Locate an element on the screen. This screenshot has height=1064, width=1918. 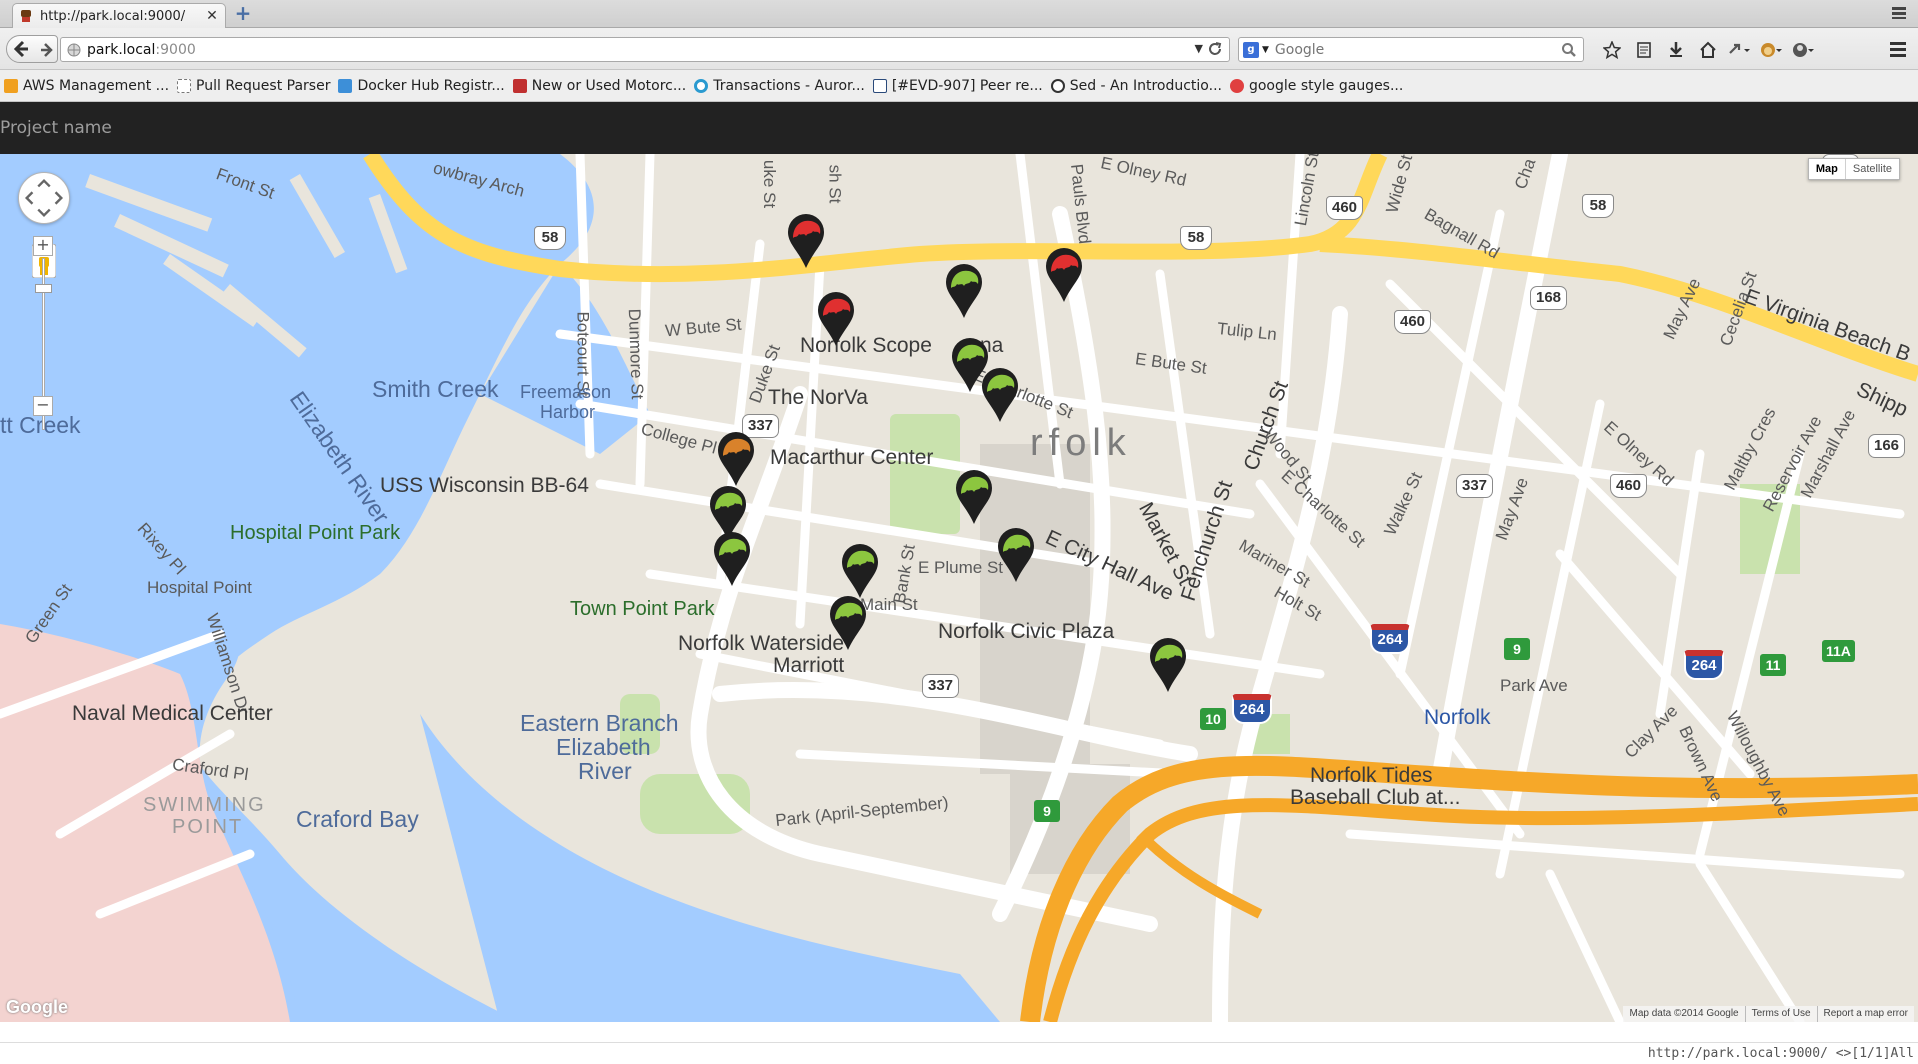
report-error-link: Report a map error is located at coordinates (1865, 1014).